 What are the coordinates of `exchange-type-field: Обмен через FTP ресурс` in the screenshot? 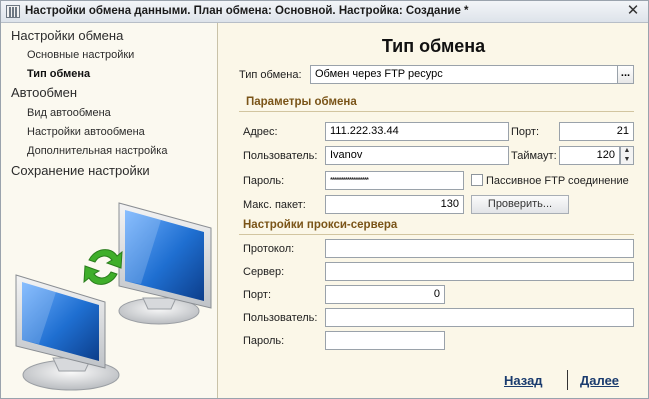 It's located at (464, 74).